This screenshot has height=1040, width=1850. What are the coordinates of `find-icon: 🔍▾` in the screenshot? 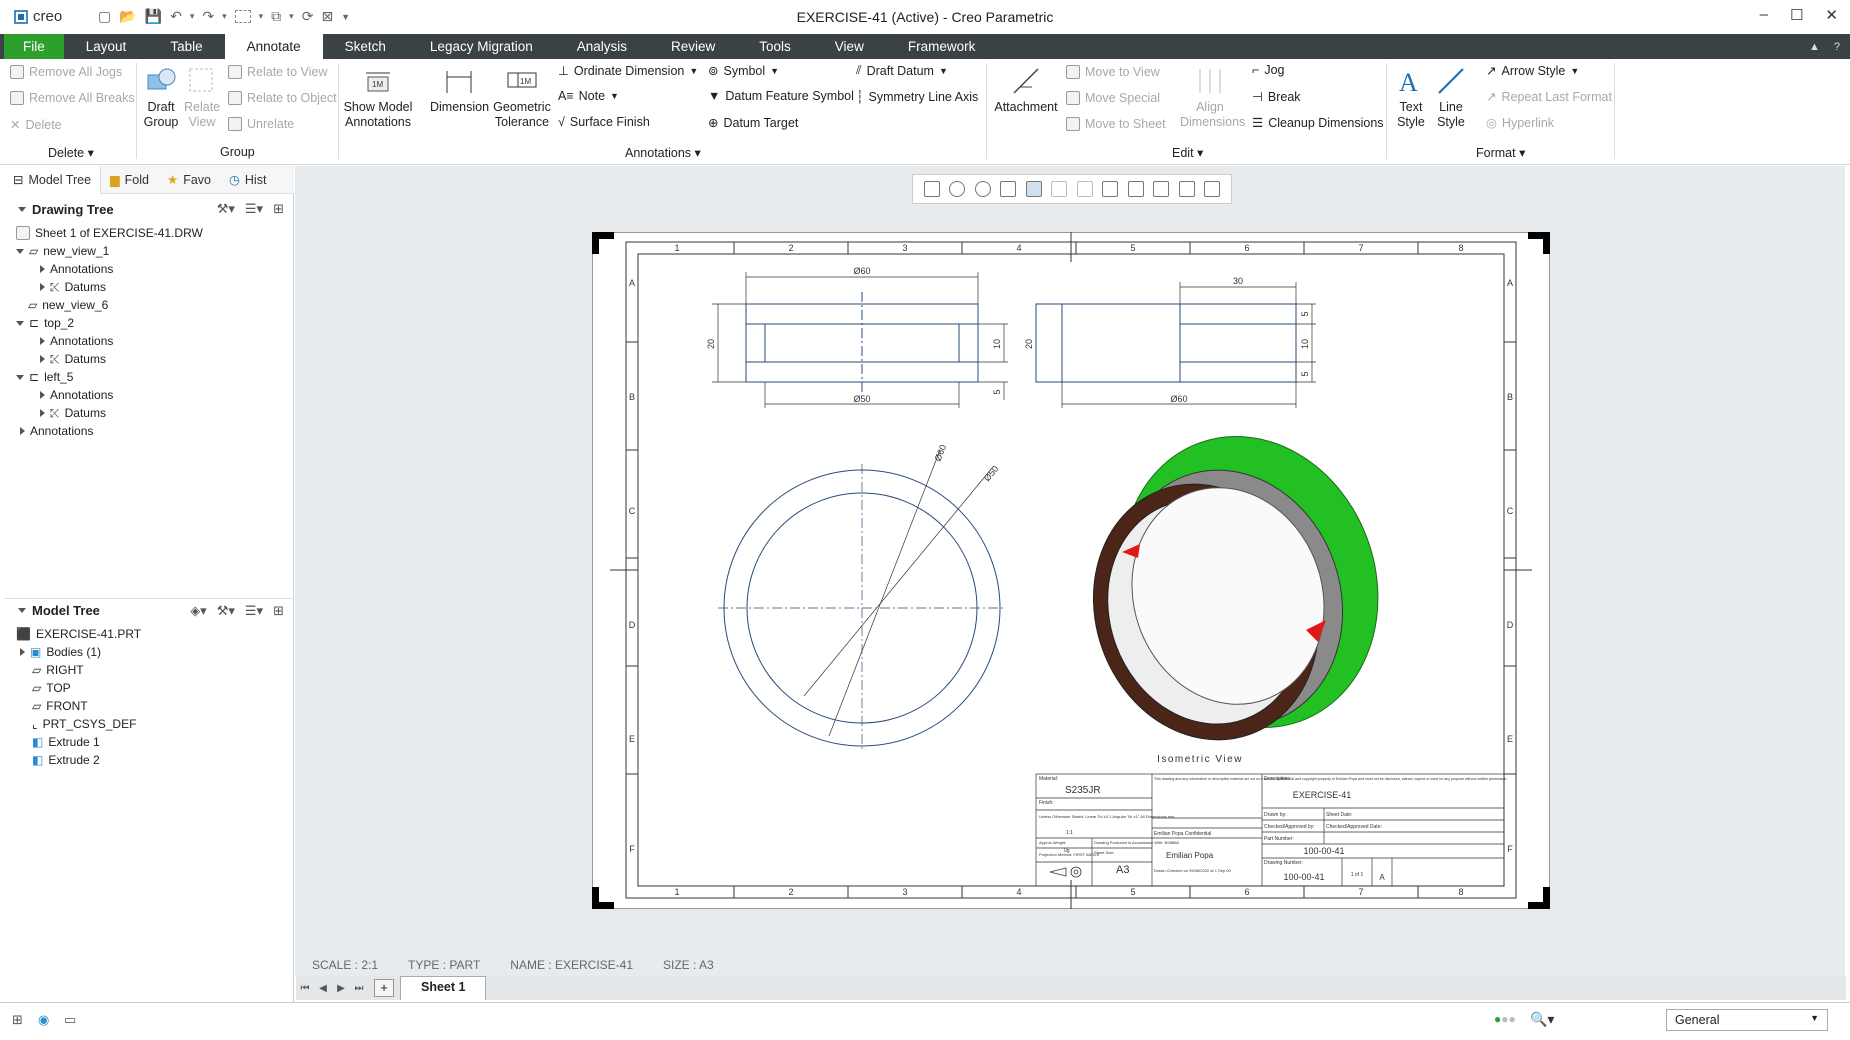 It's located at (1542, 1019).